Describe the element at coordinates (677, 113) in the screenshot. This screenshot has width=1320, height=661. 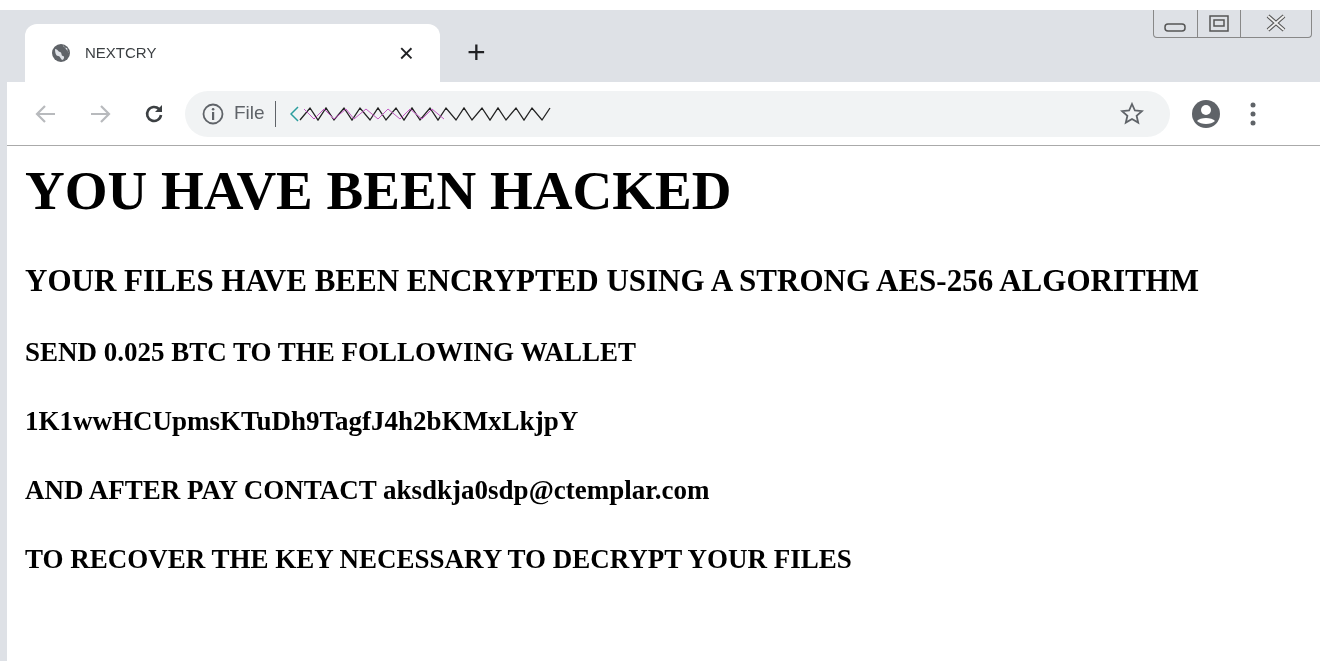
I see `address-bar: File` at that location.